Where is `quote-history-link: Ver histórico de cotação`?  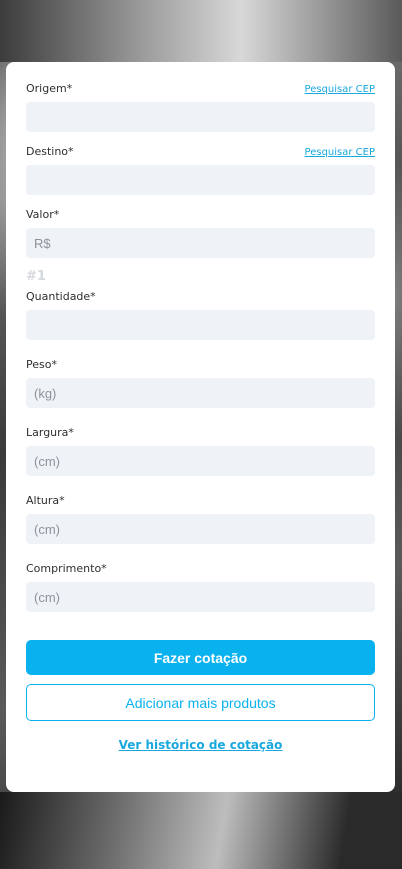 quote-history-link: Ver histórico de cotação is located at coordinates (200, 745).